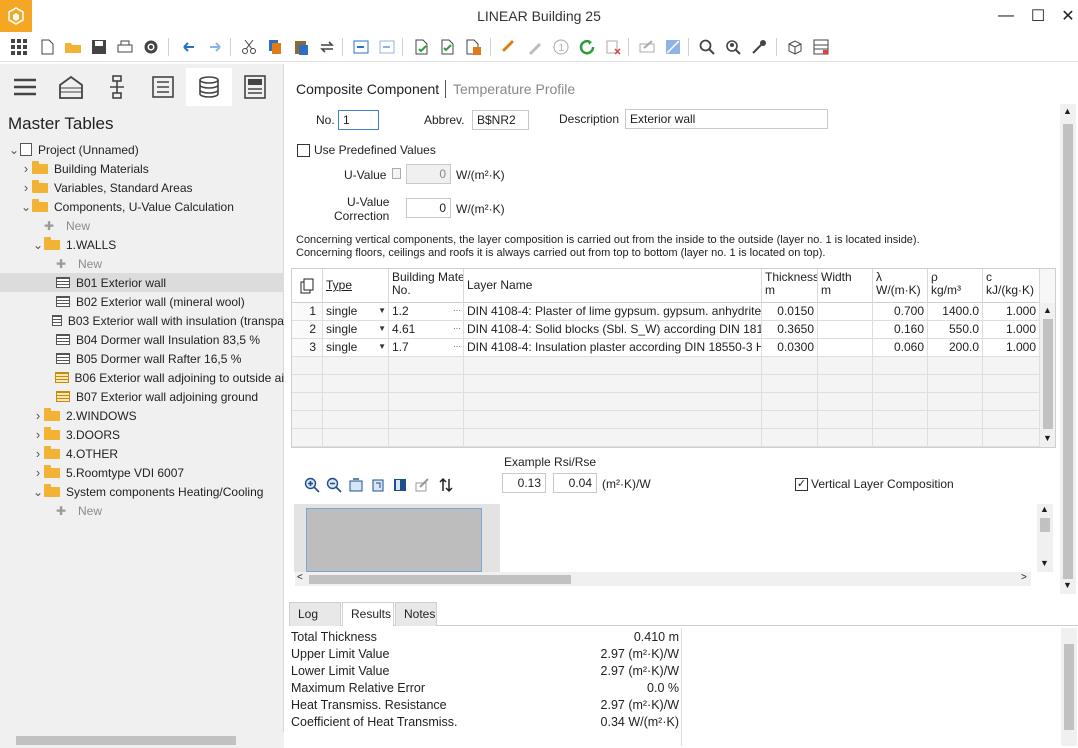  I want to click on user-search-icon, so click(733, 47).